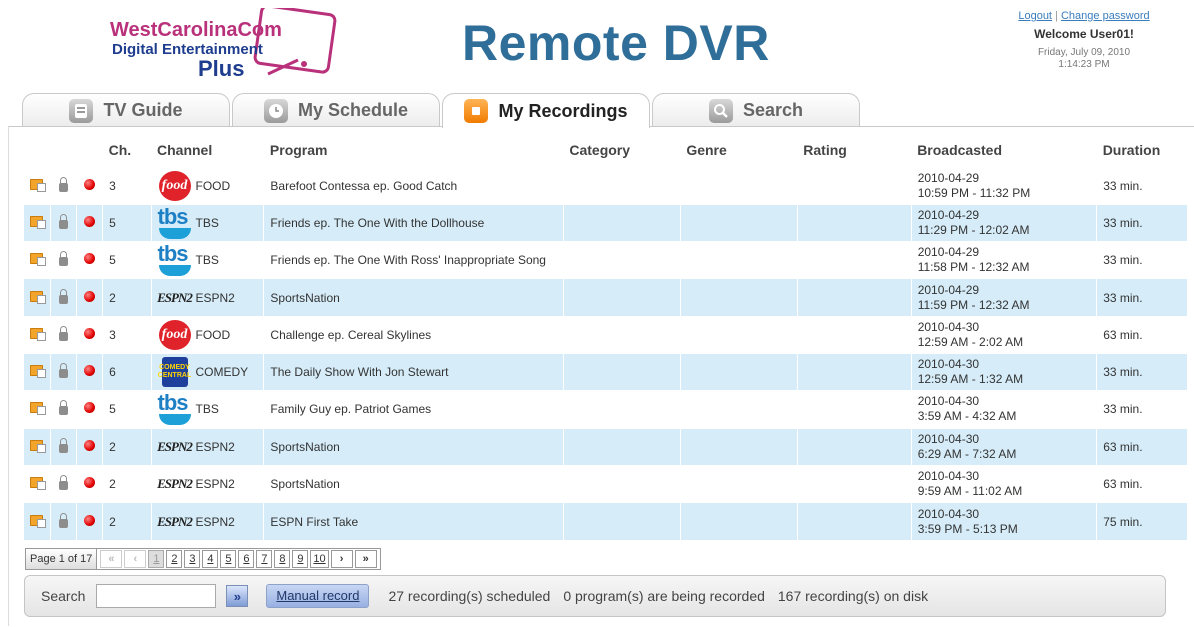  What do you see at coordinates (1142, 150) in the screenshot?
I see `header-duration: Duration` at bounding box center [1142, 150].